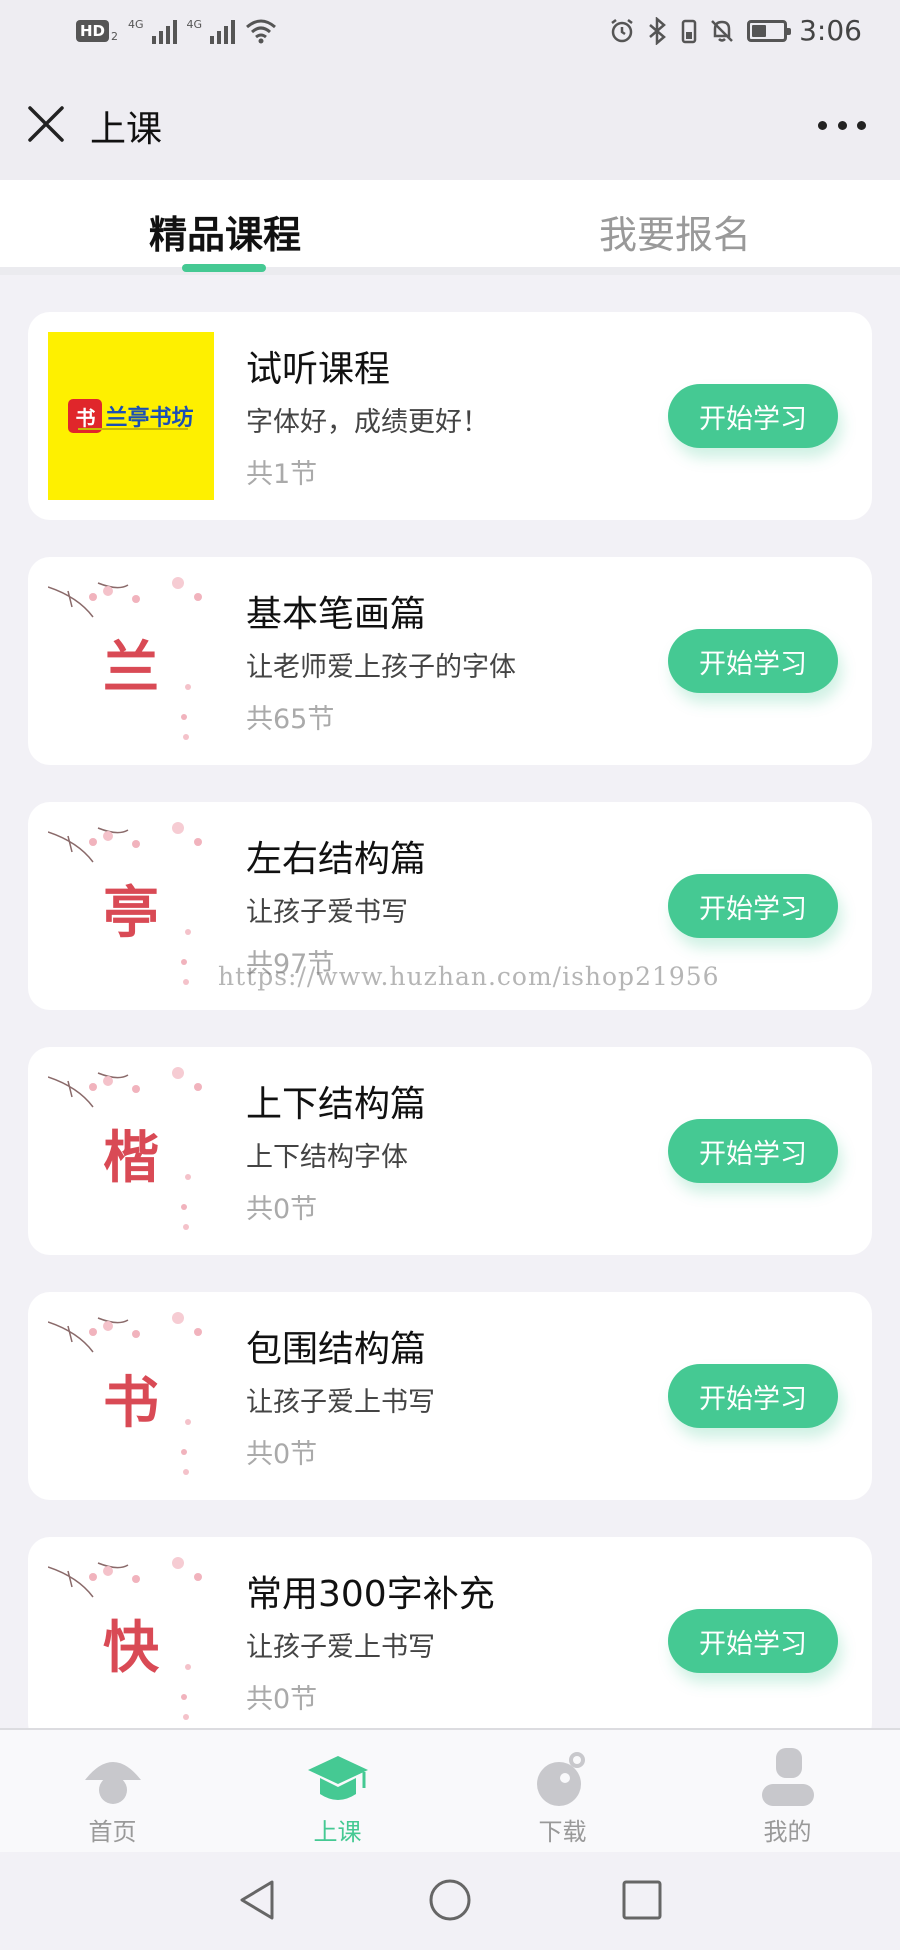  I want to click on course-title: 上下结构篇, so click(336, 1104).